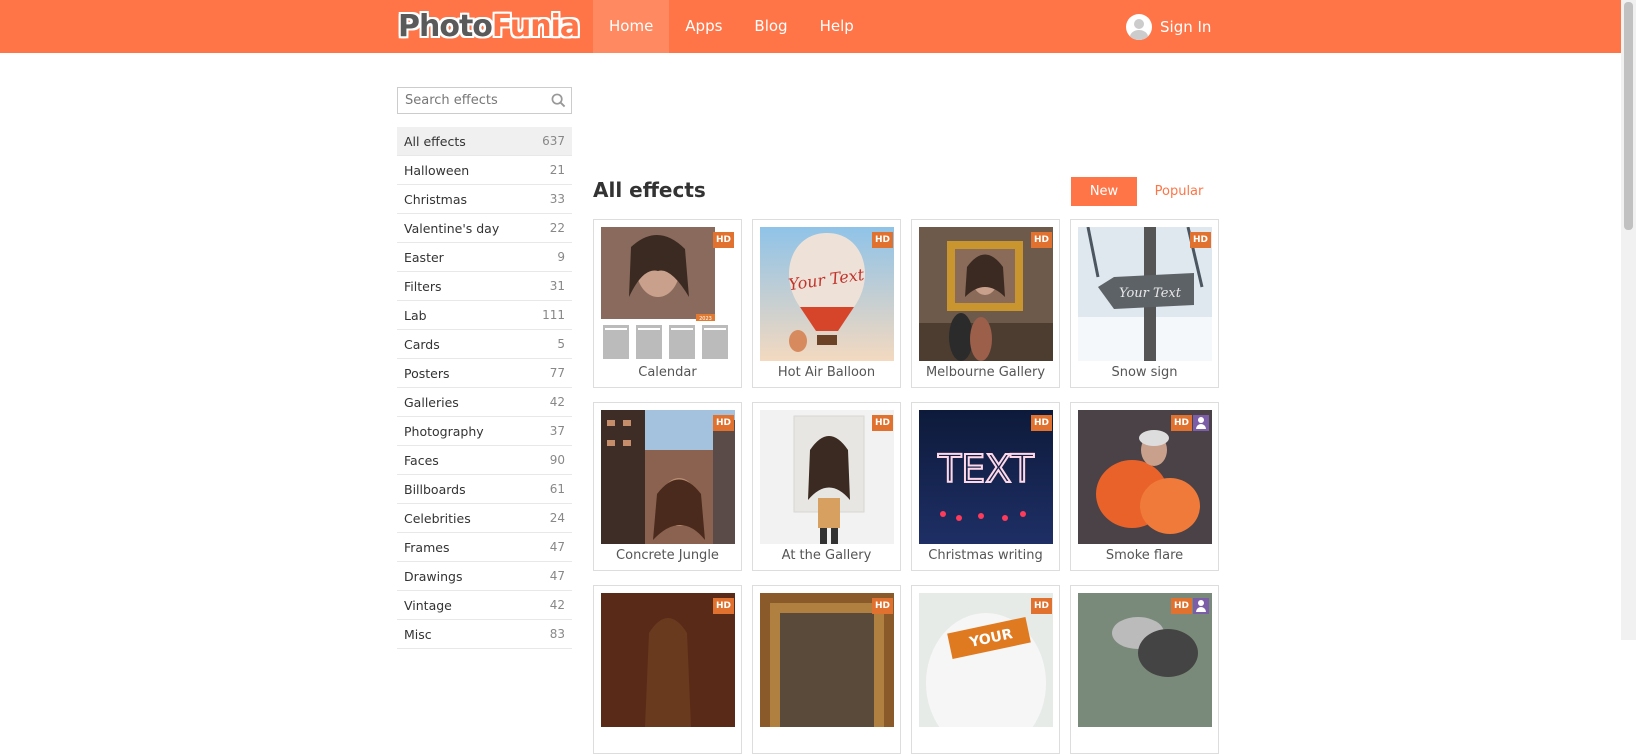 This screenshot has width=1636, height=754. What do you see at coordinates (667, 555) in the screenshot?
I see `effect-label: Concrete Jungle` at bounding box center [667, 555].